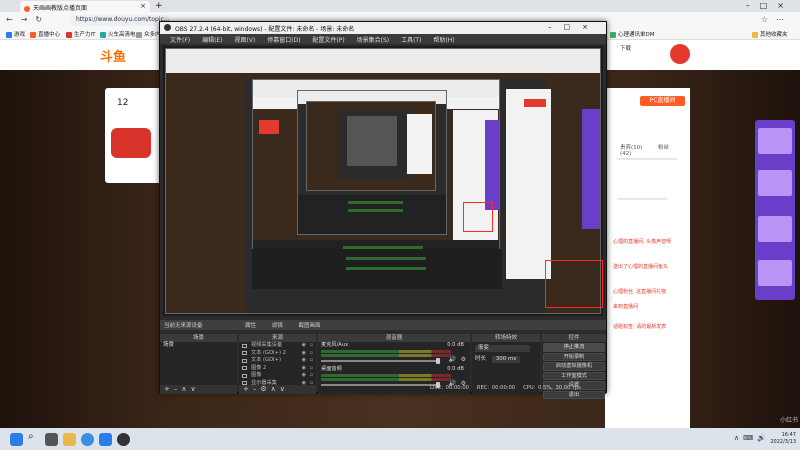 The image size is (800, 450). Describe the element at coordinates (574, 27) in the screenshot. I see `obs-window-controls: –□×` at that location.